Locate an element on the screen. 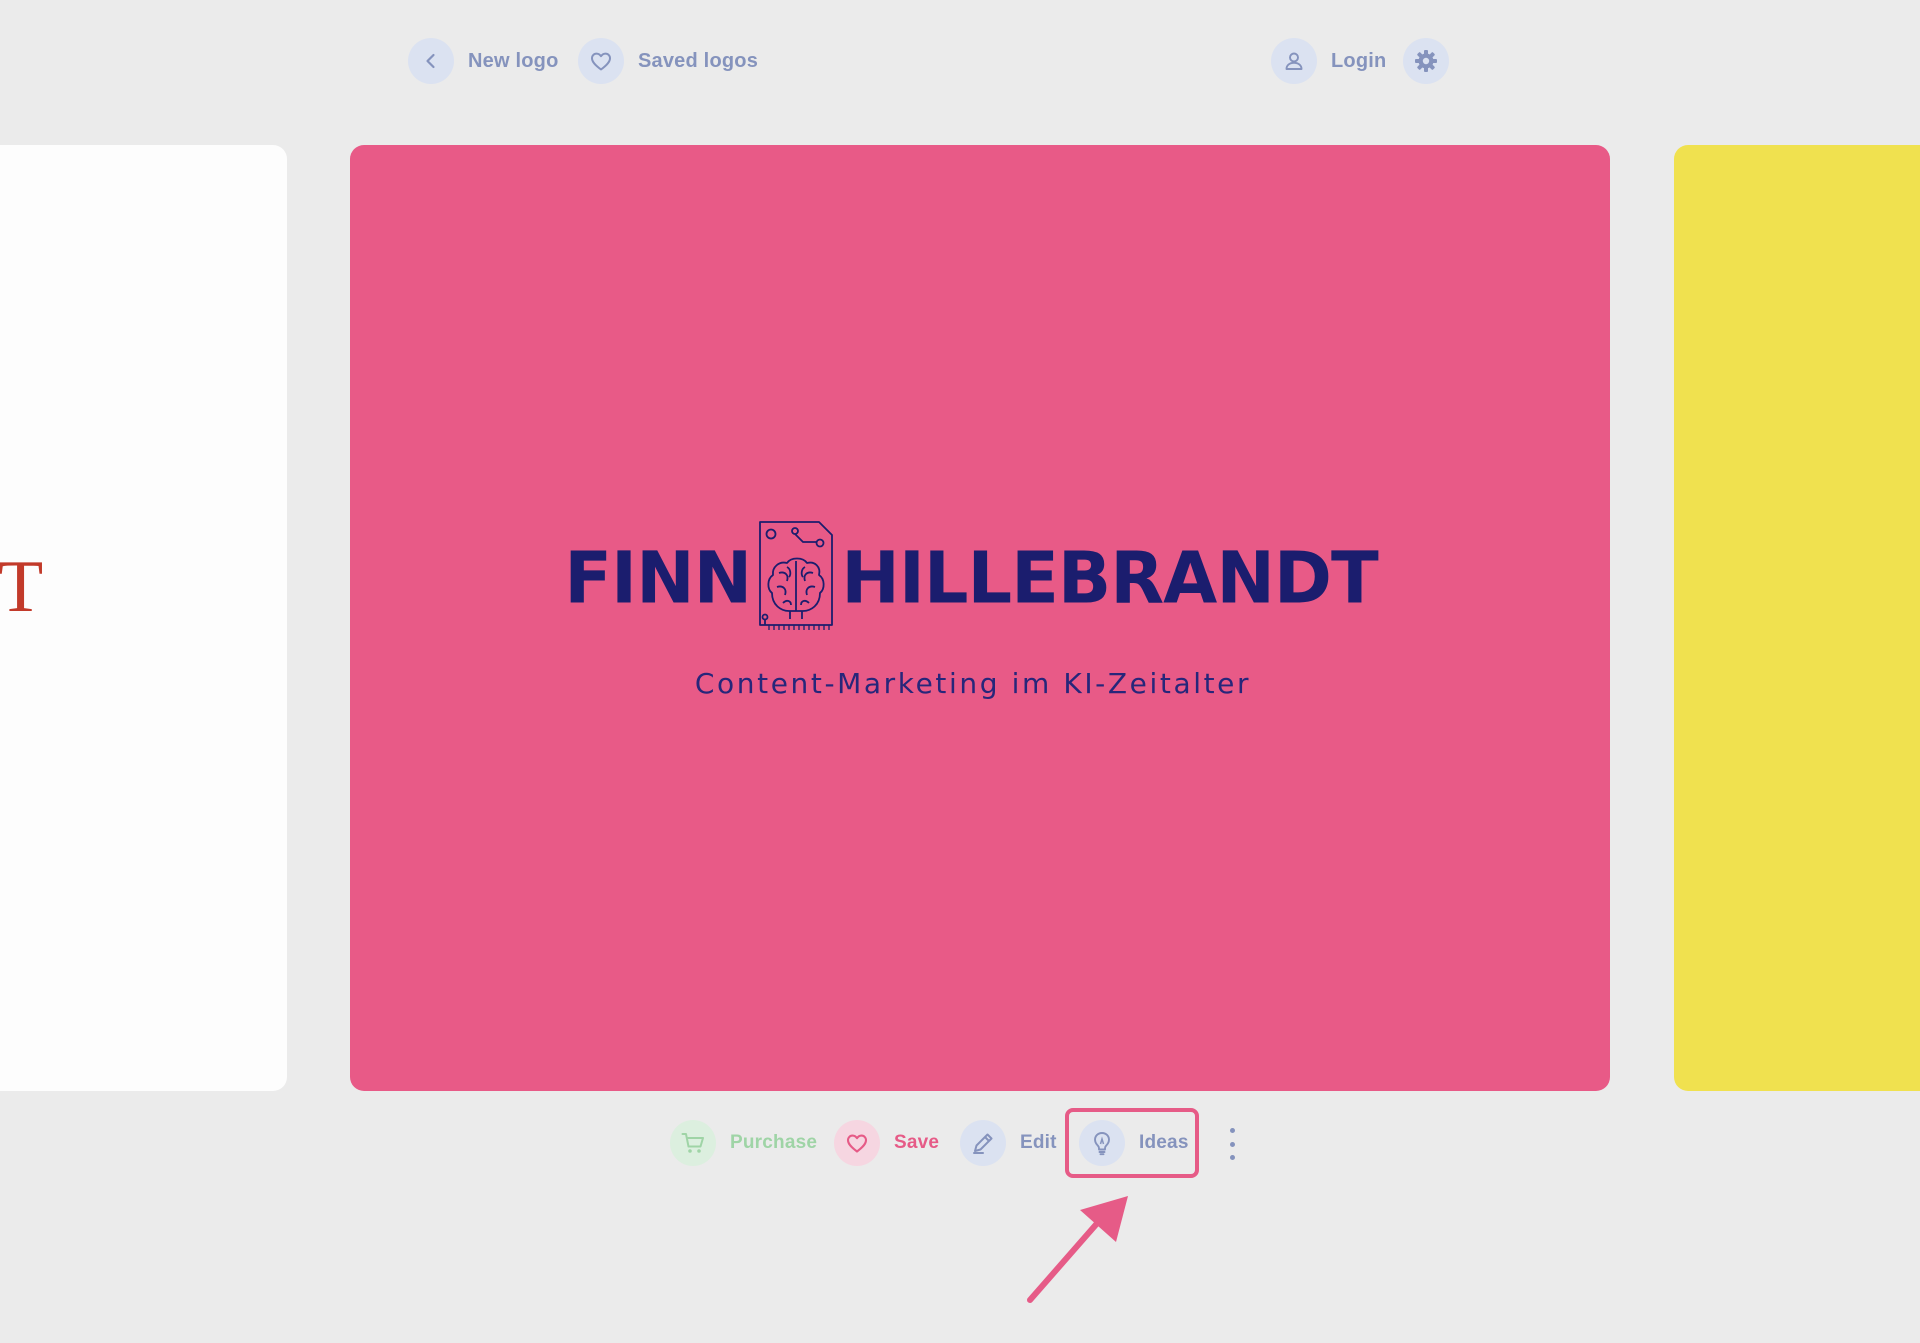  new-logo-button: New logo is located at coordinates (483, 61).